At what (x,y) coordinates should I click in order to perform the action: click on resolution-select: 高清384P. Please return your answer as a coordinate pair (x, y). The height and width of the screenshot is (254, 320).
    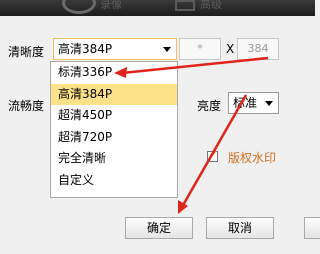
    Looking at the image, I should click on (115, 49).